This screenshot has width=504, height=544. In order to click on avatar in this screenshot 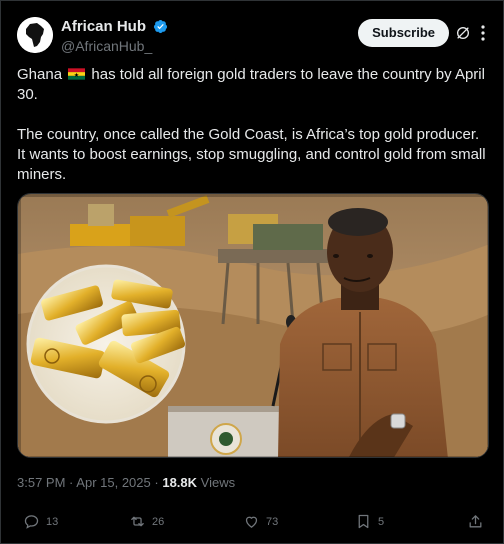, I will do `click(35, 35)`.